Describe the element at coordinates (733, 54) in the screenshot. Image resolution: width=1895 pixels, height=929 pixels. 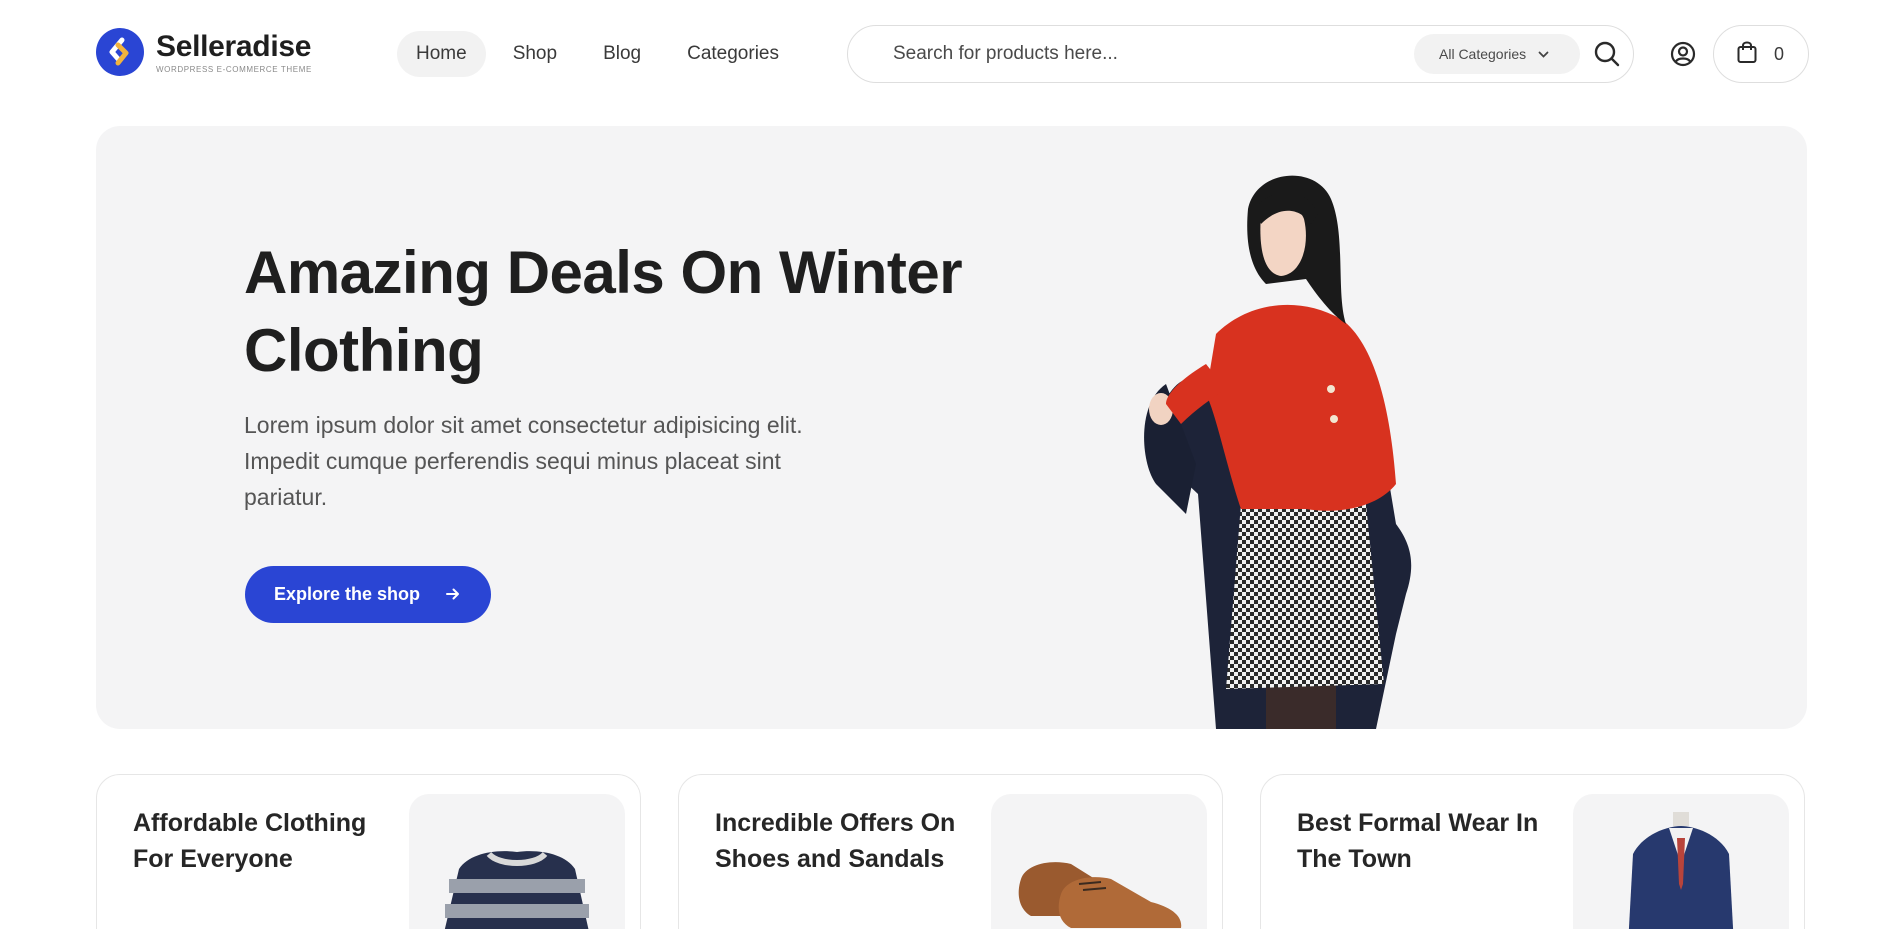
I see `nav-item-categories: Categories` at that location.